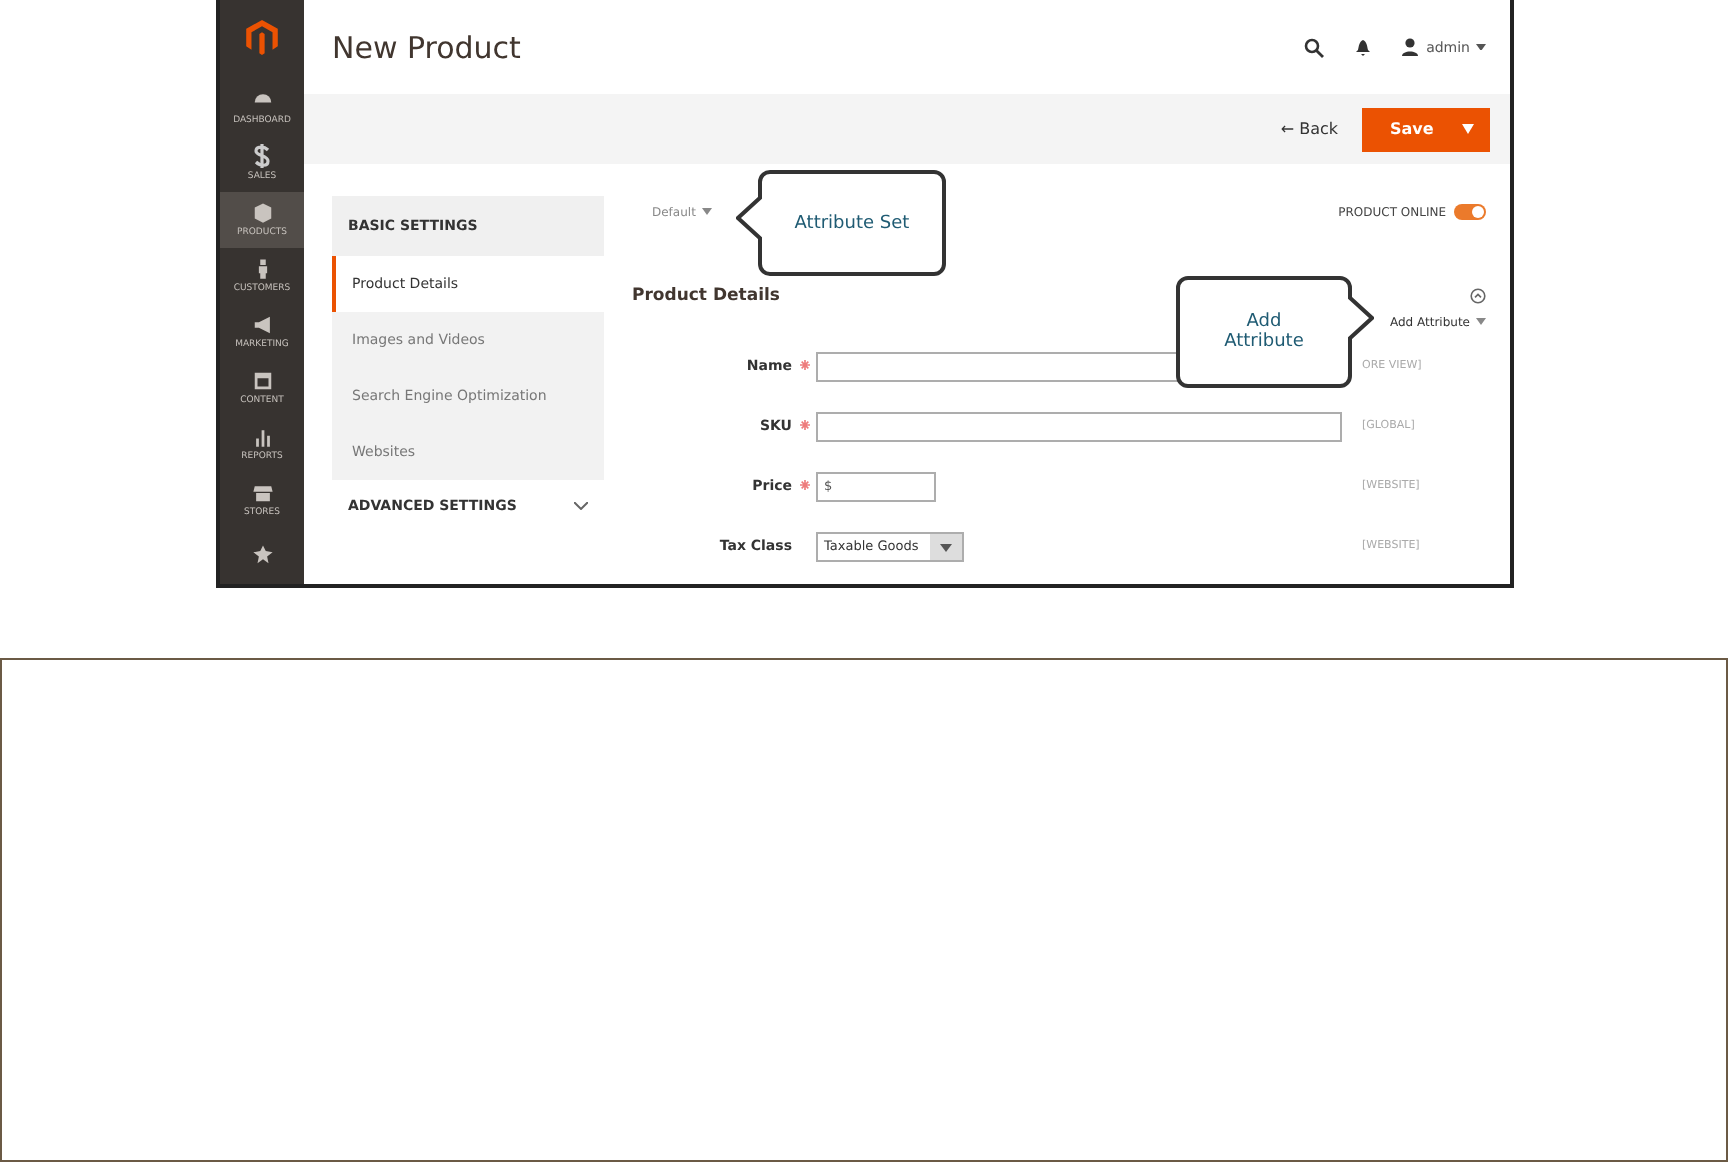  Describe the element at coordinates (262, 555) in the screenshot. I see `star-icon` at that location.